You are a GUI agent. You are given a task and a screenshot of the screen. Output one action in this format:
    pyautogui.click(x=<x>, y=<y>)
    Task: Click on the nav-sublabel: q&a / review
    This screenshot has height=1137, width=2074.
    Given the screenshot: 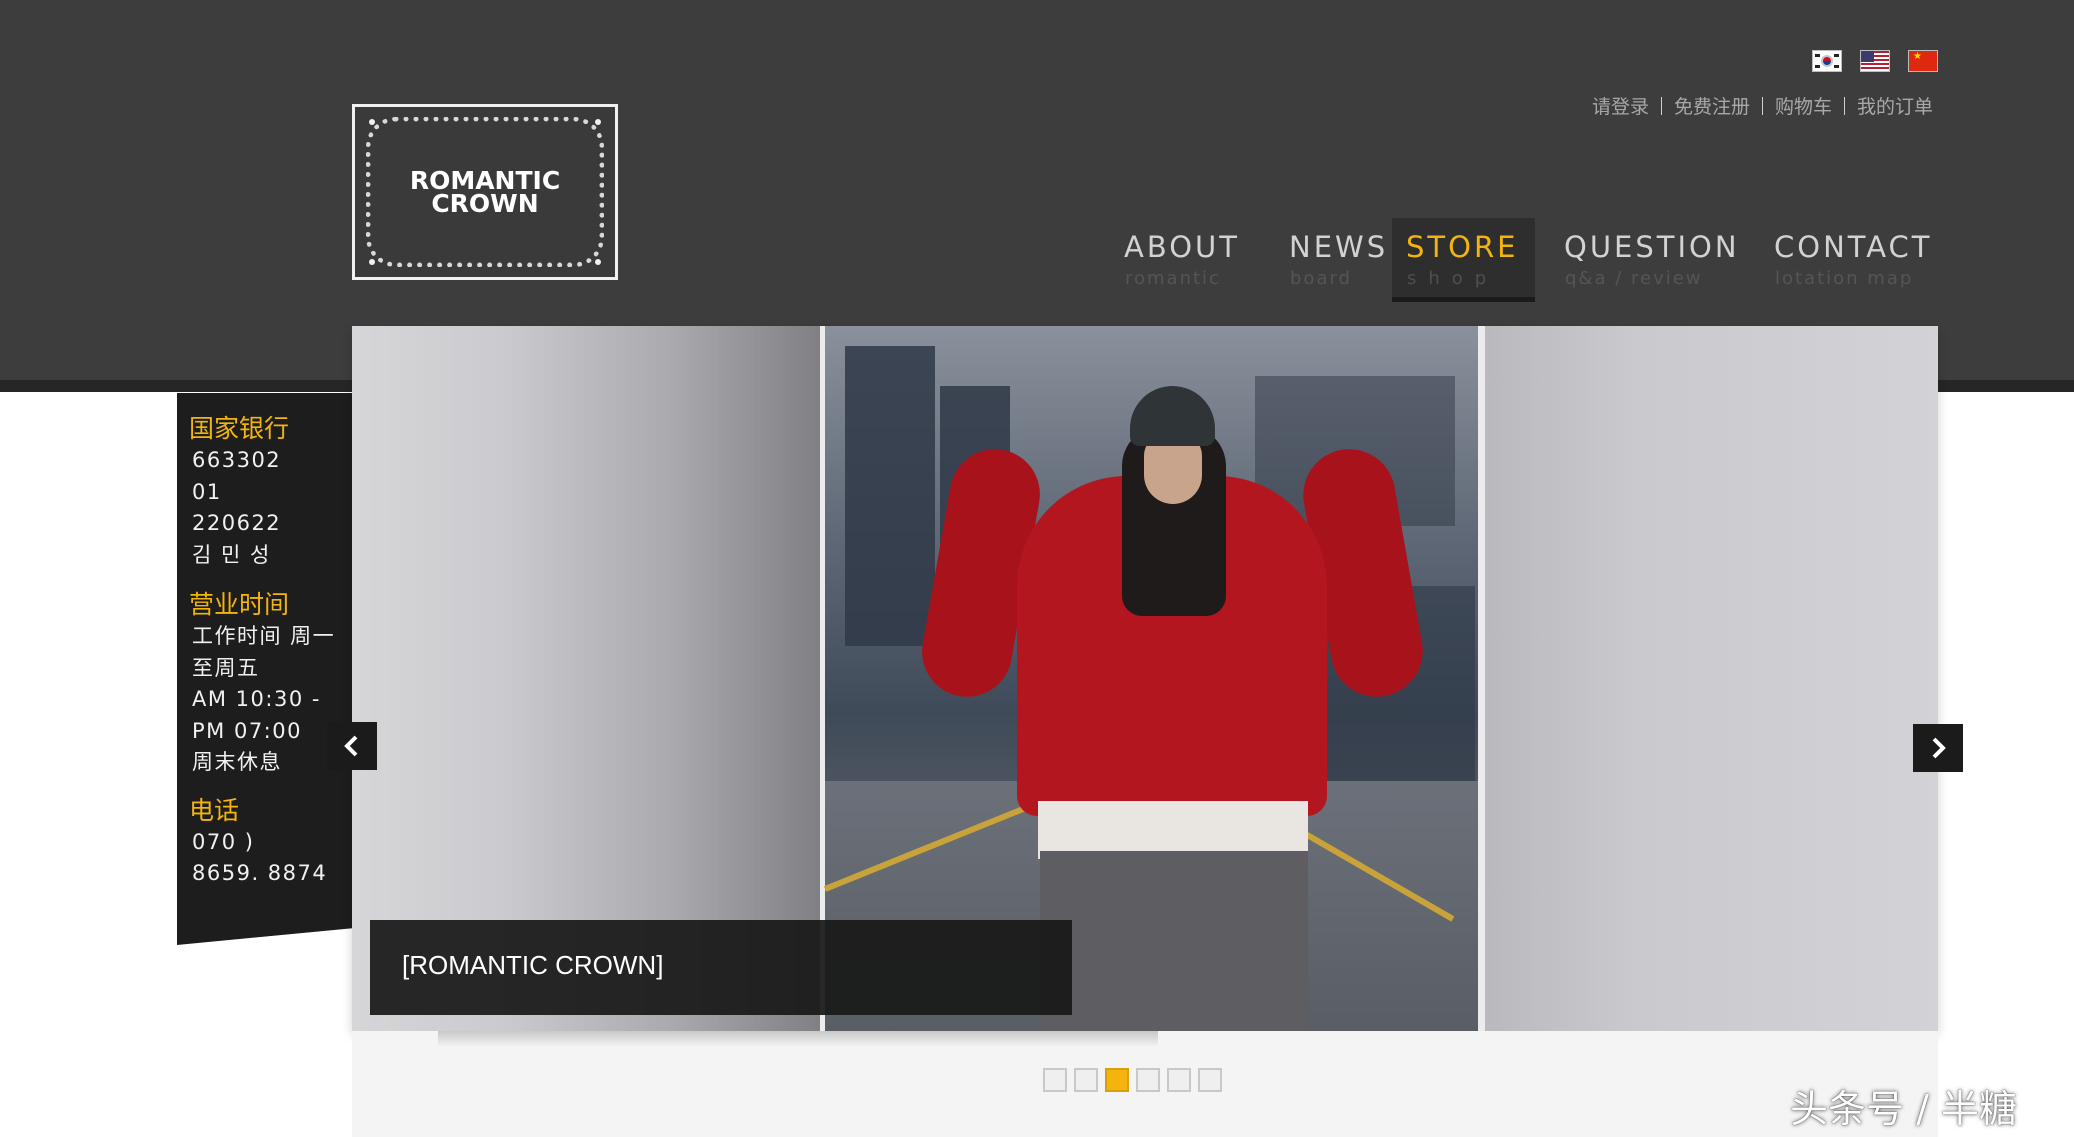 What is the action you would take?
    pyautogui.click(x=1634, y=278)
    